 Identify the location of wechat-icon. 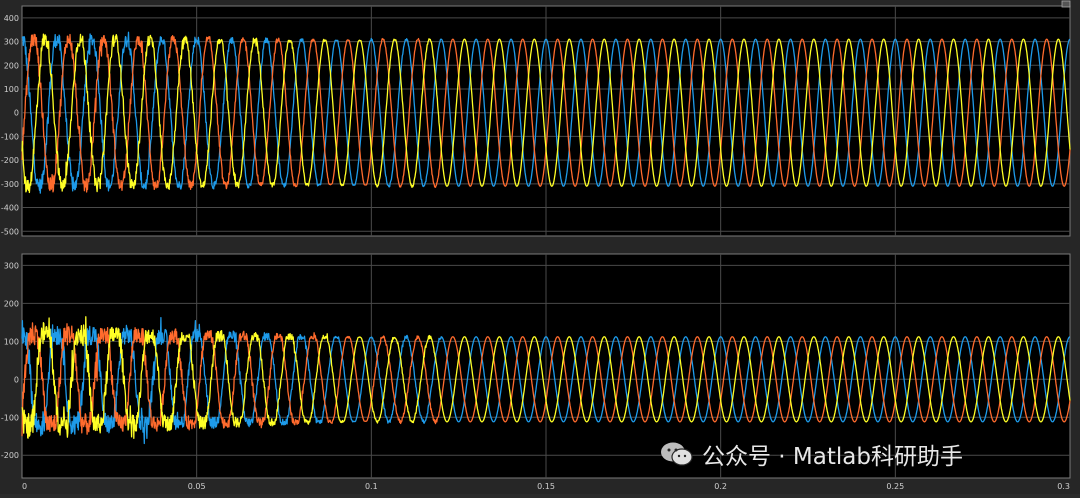
(677, 454).